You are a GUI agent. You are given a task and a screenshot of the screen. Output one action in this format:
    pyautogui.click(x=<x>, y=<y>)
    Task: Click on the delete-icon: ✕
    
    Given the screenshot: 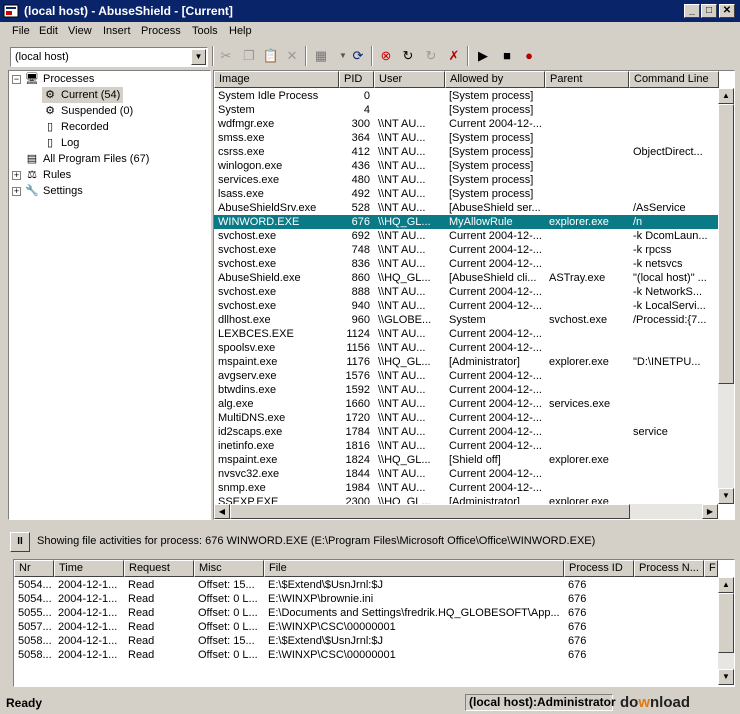 What is the action you would take?
    pyautogui.click(x=292, y=56)
    